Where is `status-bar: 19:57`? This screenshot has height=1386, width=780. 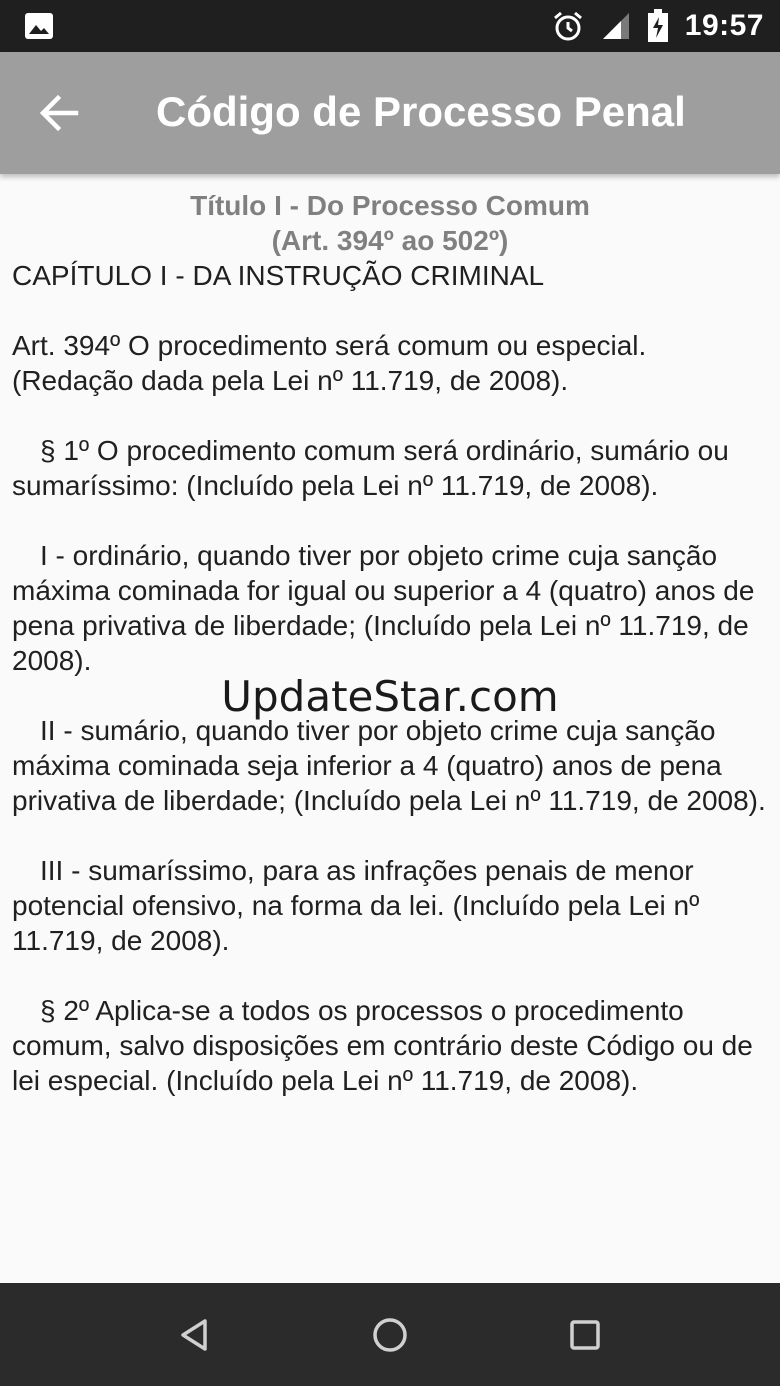
status-bar: 19:57 is located at coordinates (390, 26).